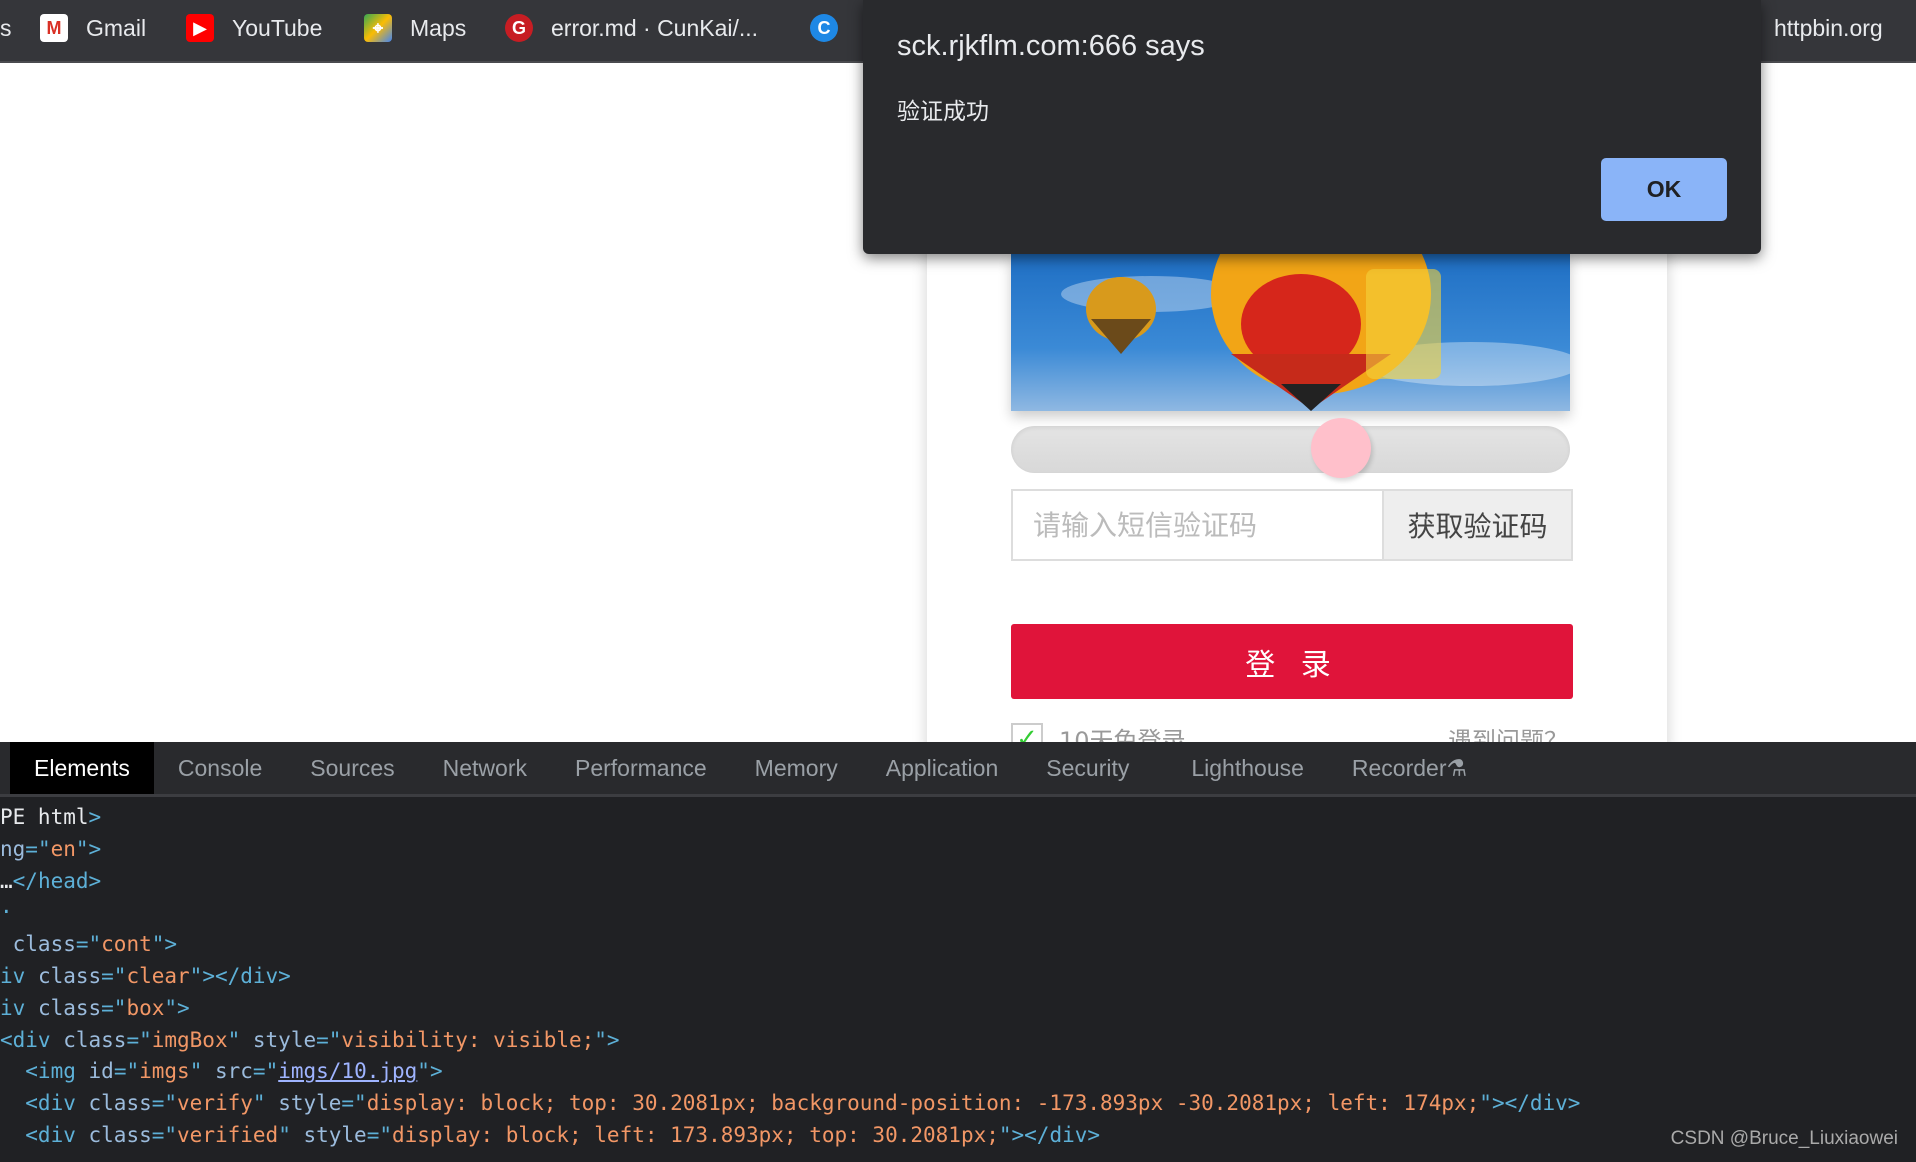 The width and height of the screenshot is (1916, 1162). I want to click on code-token: ng, so click(13, 848).